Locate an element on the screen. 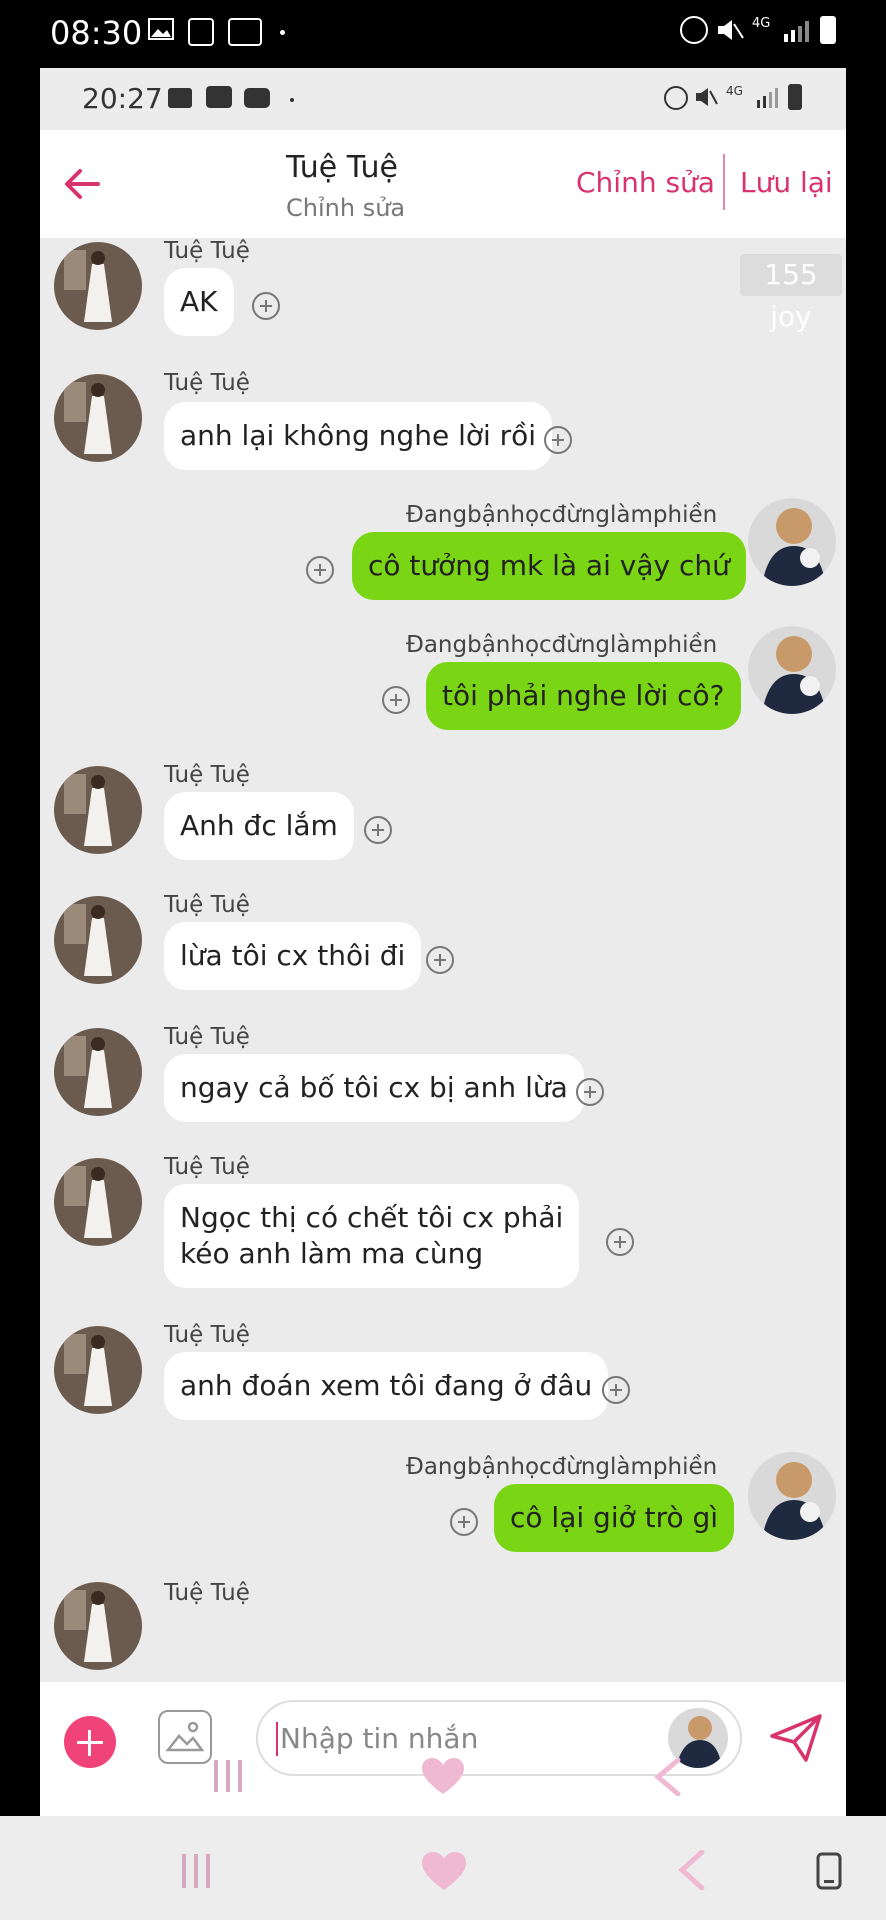 Image resolution: width=886 pixels, height=1920 pixels. edit-button: Chỉnh sửa is located at coordinates (645, 182).